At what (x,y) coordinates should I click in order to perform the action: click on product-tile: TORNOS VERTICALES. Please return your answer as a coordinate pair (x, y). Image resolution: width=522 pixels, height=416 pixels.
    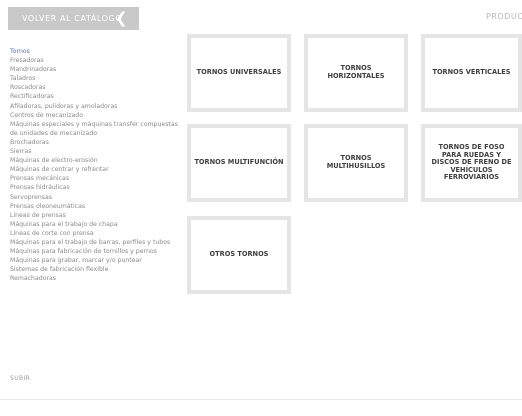
    Looking at the image, I should click on (471, 73).